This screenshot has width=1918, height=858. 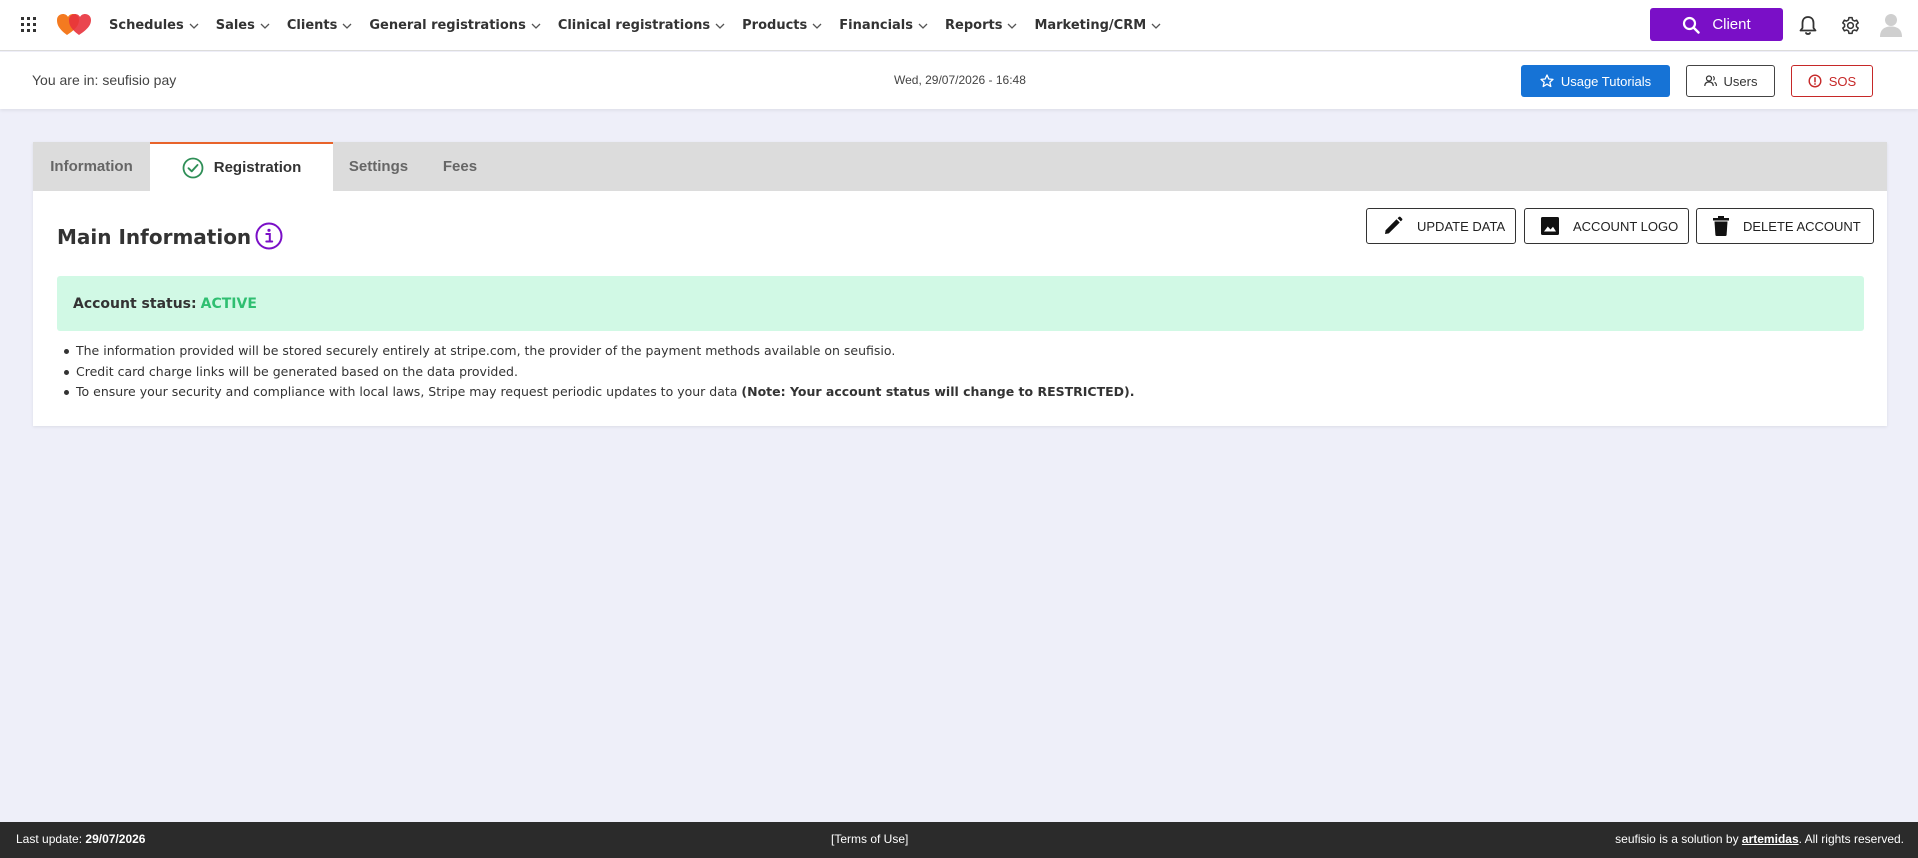 What do you see at coordinates (1770, 839) in the screenshot?
I see `artemidas-link: artemidas` at bounding box center [1770, 839].